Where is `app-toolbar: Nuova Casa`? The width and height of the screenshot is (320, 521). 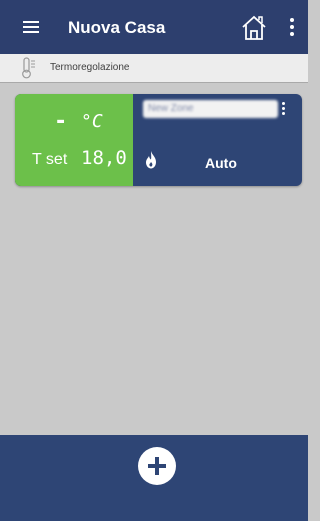 app-toolbar: Nuova Casa is located at coordinates (154, 27).